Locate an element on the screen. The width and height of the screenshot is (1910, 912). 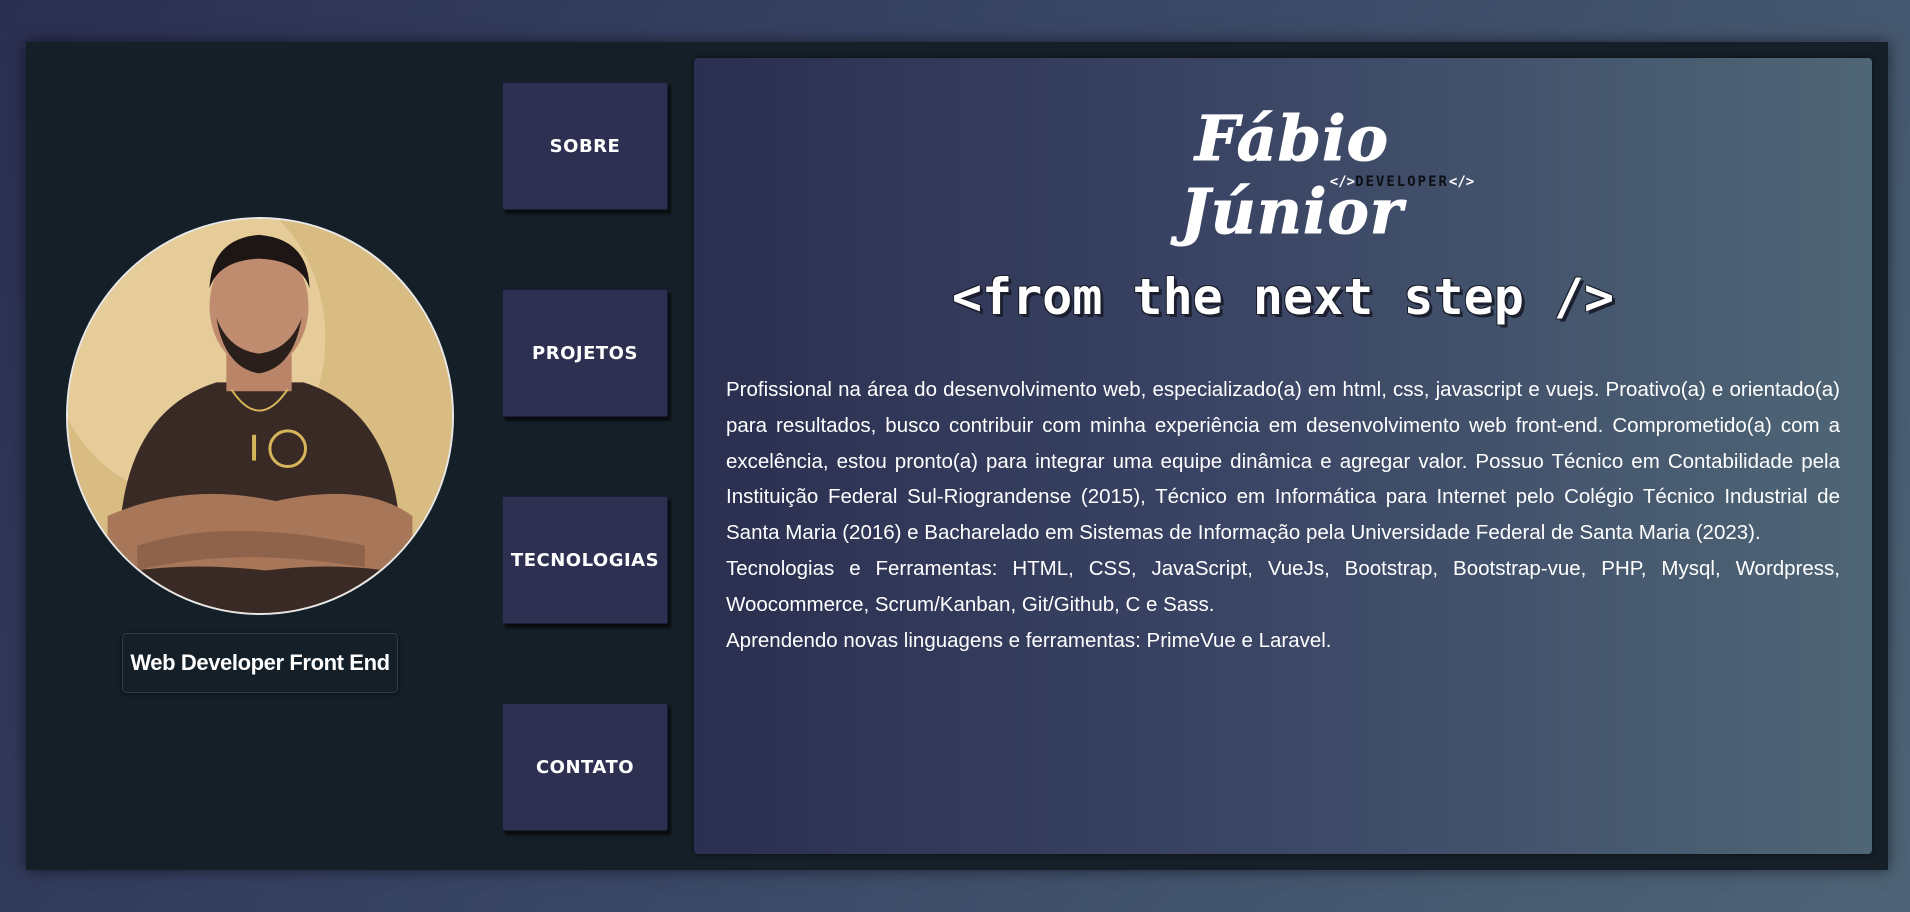
nav-button-tecnologias: TECNOLOGIAS is located at coordinates (585, 560).